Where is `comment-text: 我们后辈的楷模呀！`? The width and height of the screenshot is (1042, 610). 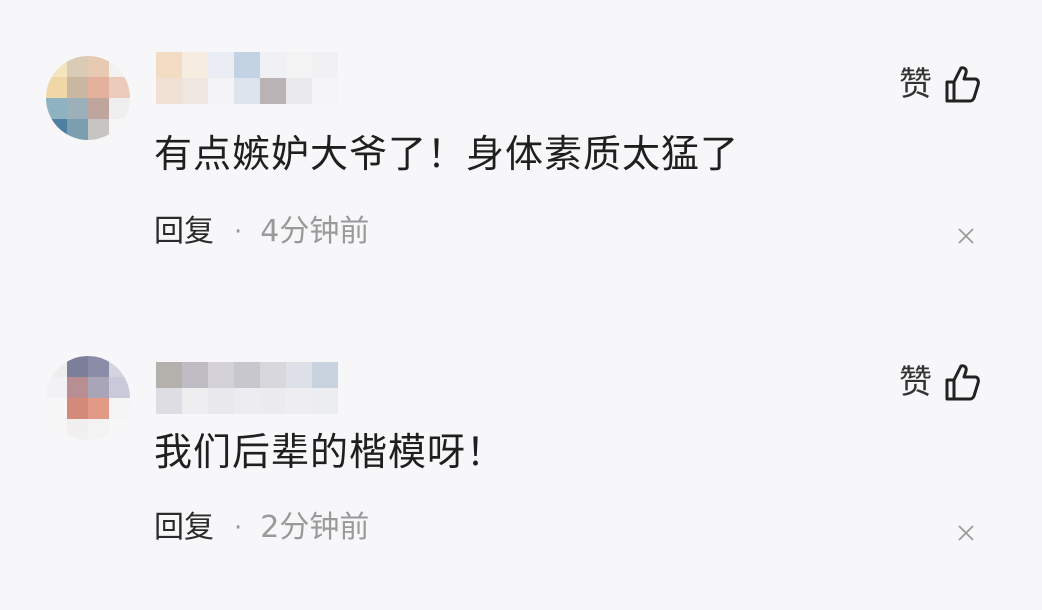
comment-text: 我们后辈的楷模呀！ is located at coordinates (330, 452).